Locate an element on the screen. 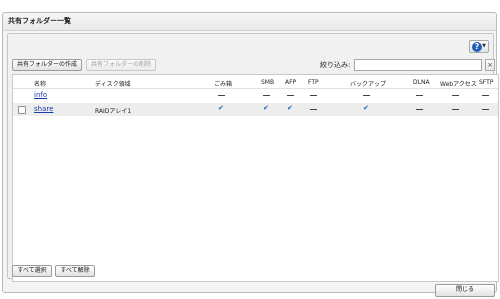  backup-off is located at coordinates (366, 95).